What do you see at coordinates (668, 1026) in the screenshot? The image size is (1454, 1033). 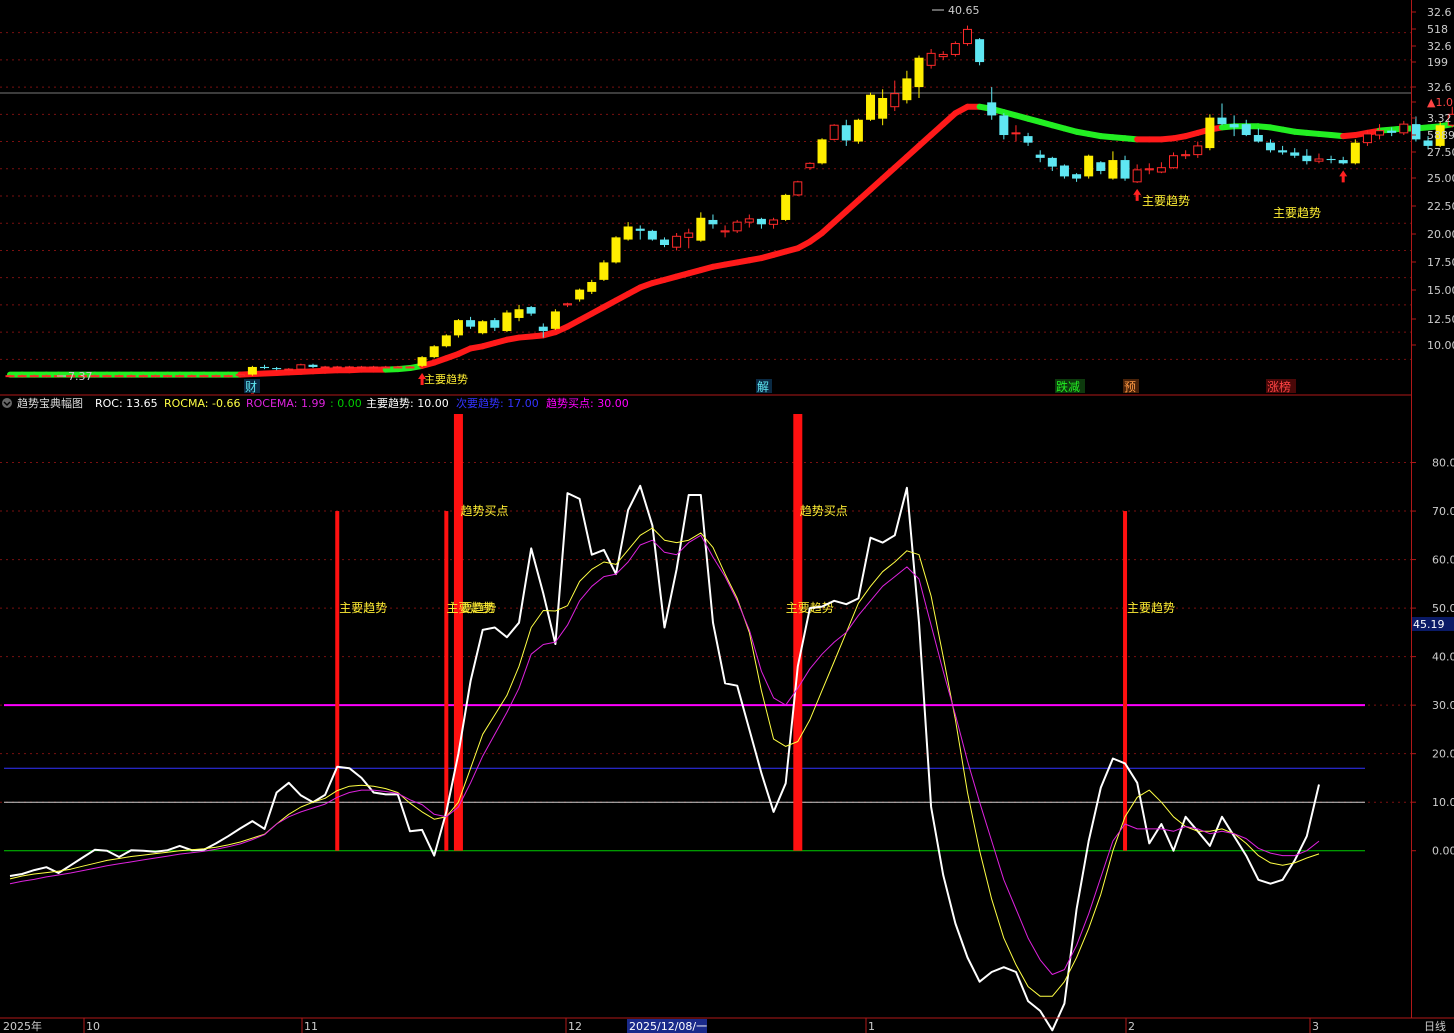 I see `cursor-date: 2025/12/08/一` at bounding box center [668, 1026].